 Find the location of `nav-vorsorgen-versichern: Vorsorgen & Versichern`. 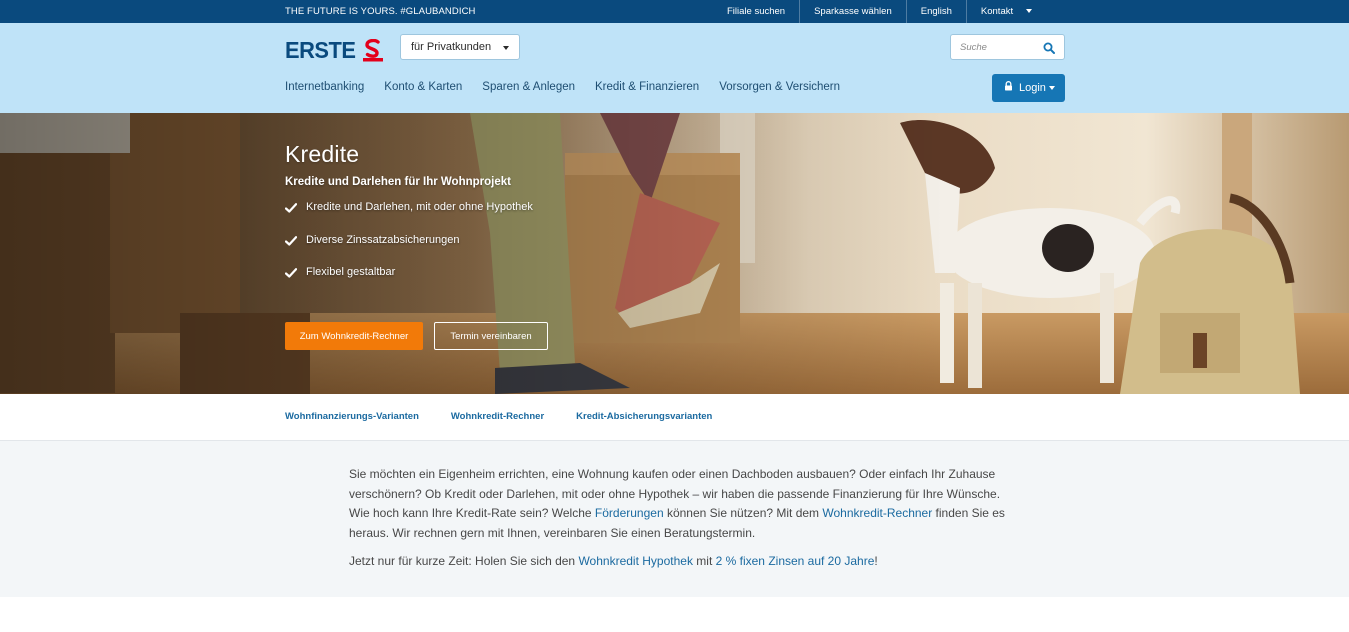

nav-vorsorgen-versichern: Vorsorgen & Versichern is located at coordinates (779, 87).